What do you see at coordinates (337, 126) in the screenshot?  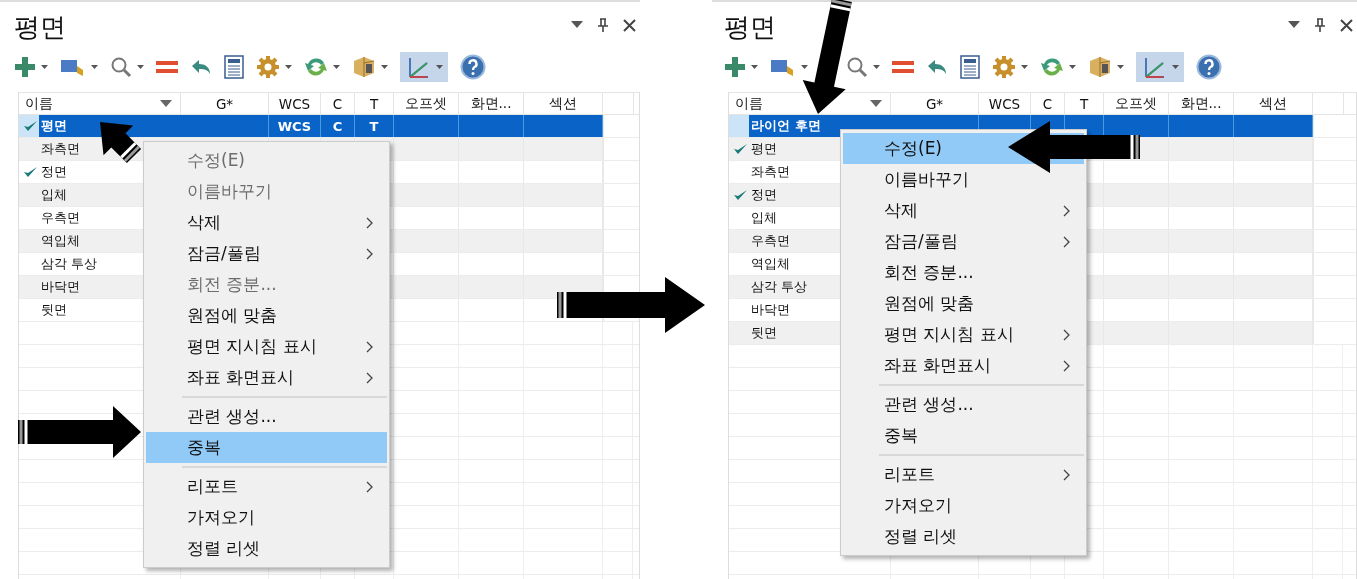 I see `table-cell: C` at bounding box center [337, 126].